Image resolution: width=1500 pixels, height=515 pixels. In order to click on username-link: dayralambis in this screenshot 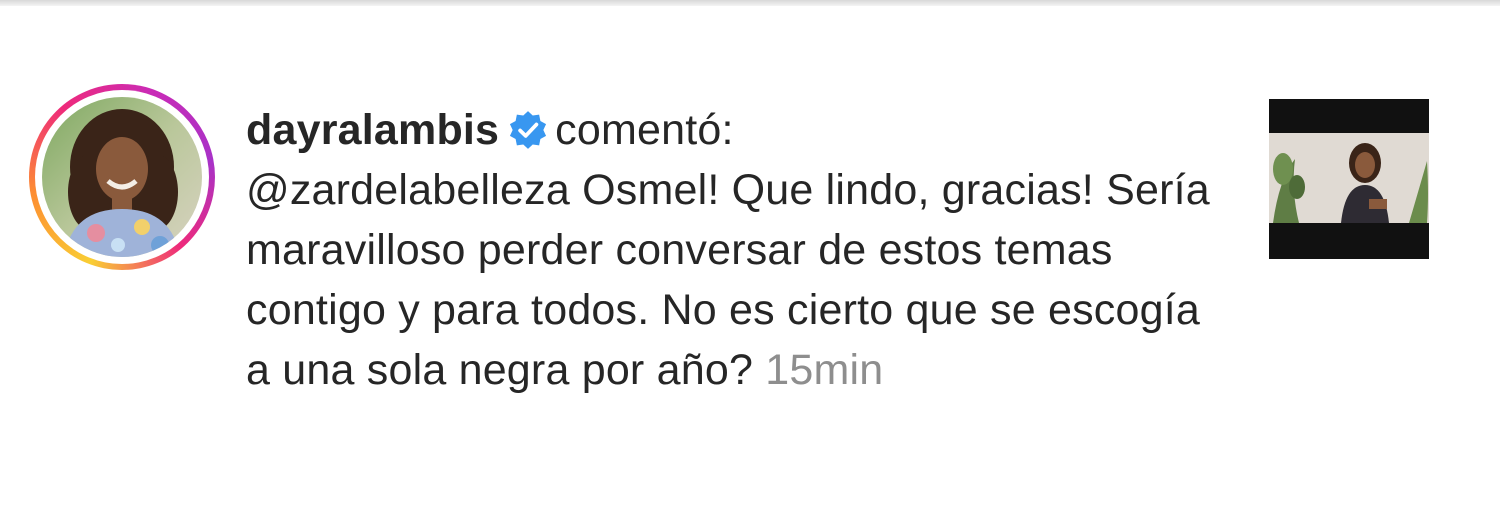, I will do `click(372, 130)`.